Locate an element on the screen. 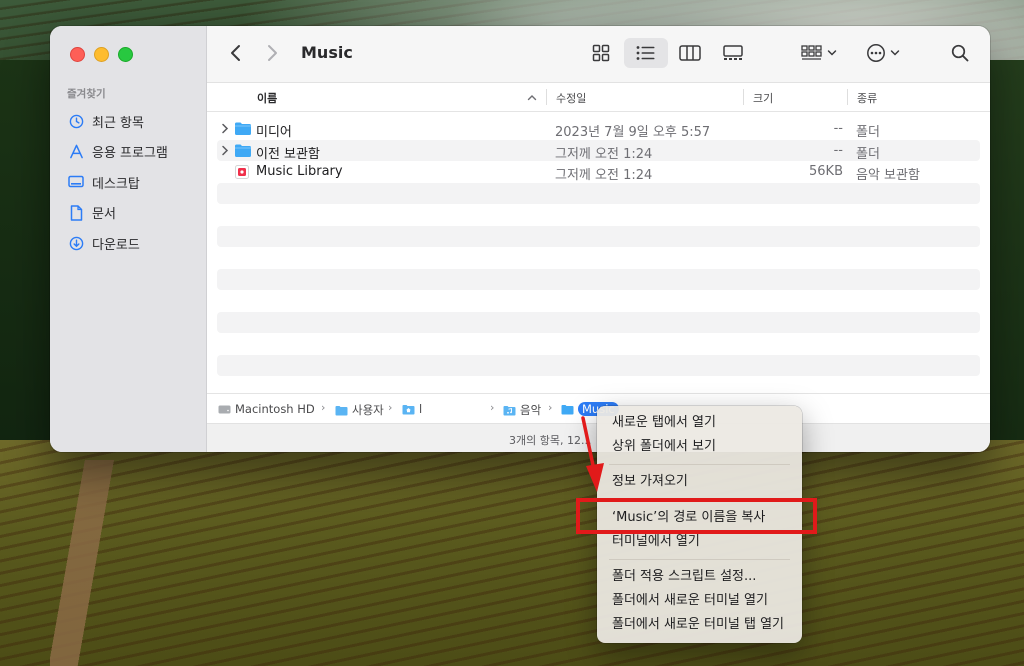 Image resolution: width=1024 pixels, height=666 pixels. forward-button is located at coordinates (272, 53).